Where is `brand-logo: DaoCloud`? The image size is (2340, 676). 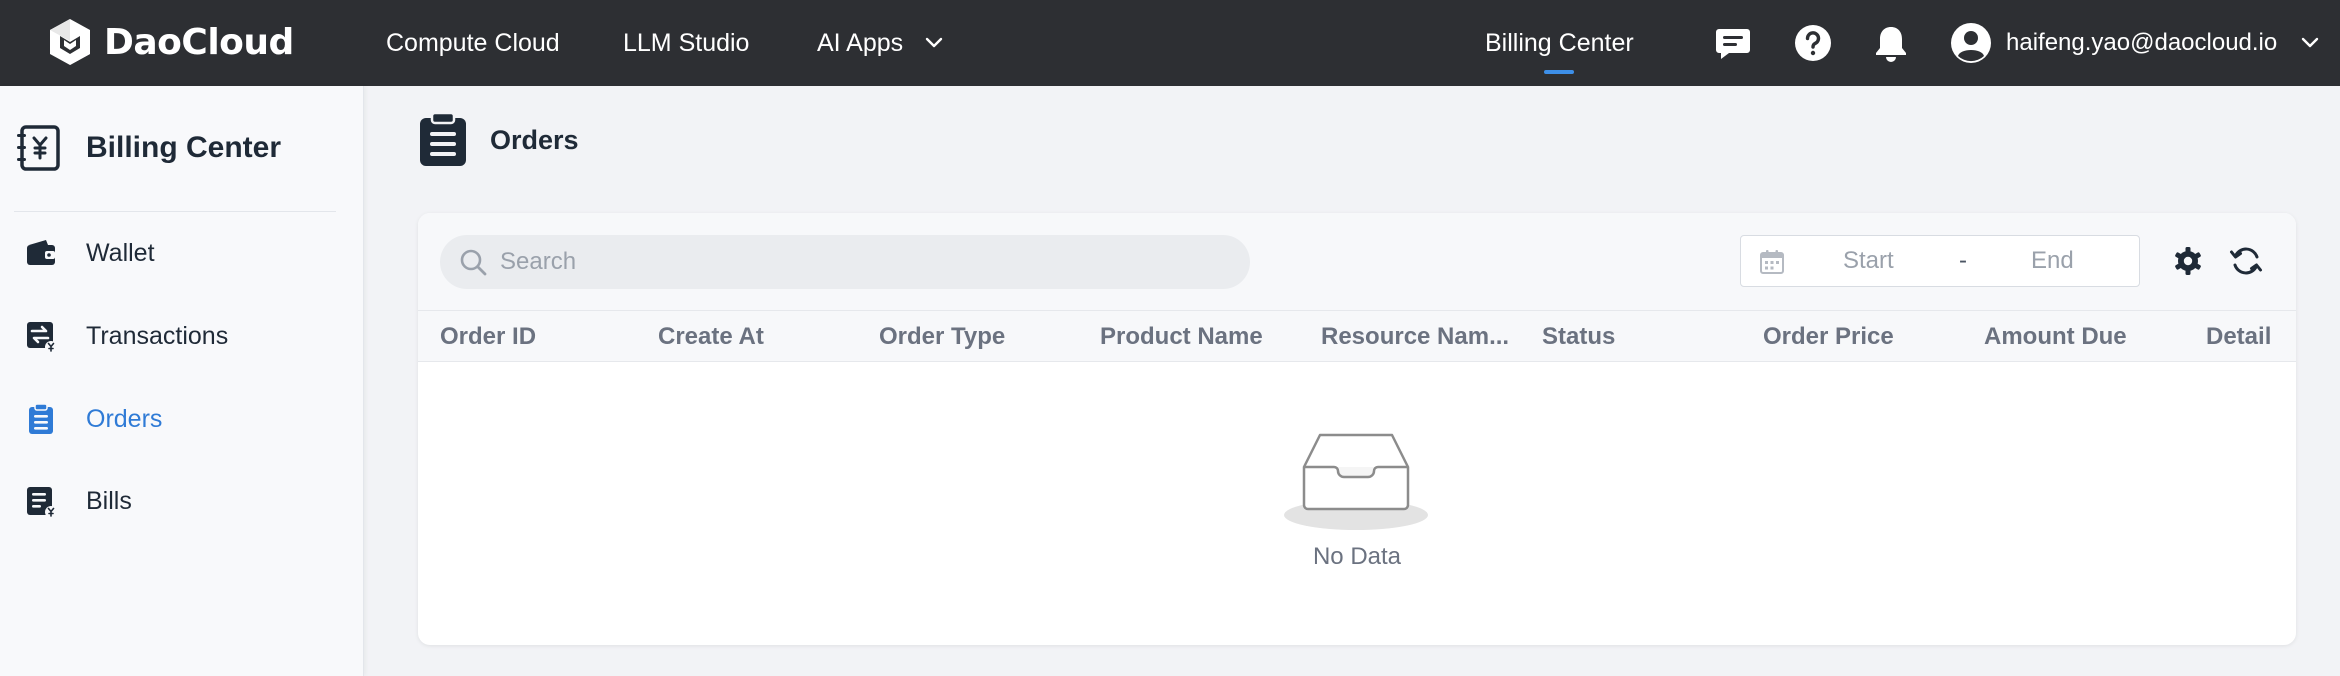
brand-logo: DaoCloud is located at coordinates (169, 42).